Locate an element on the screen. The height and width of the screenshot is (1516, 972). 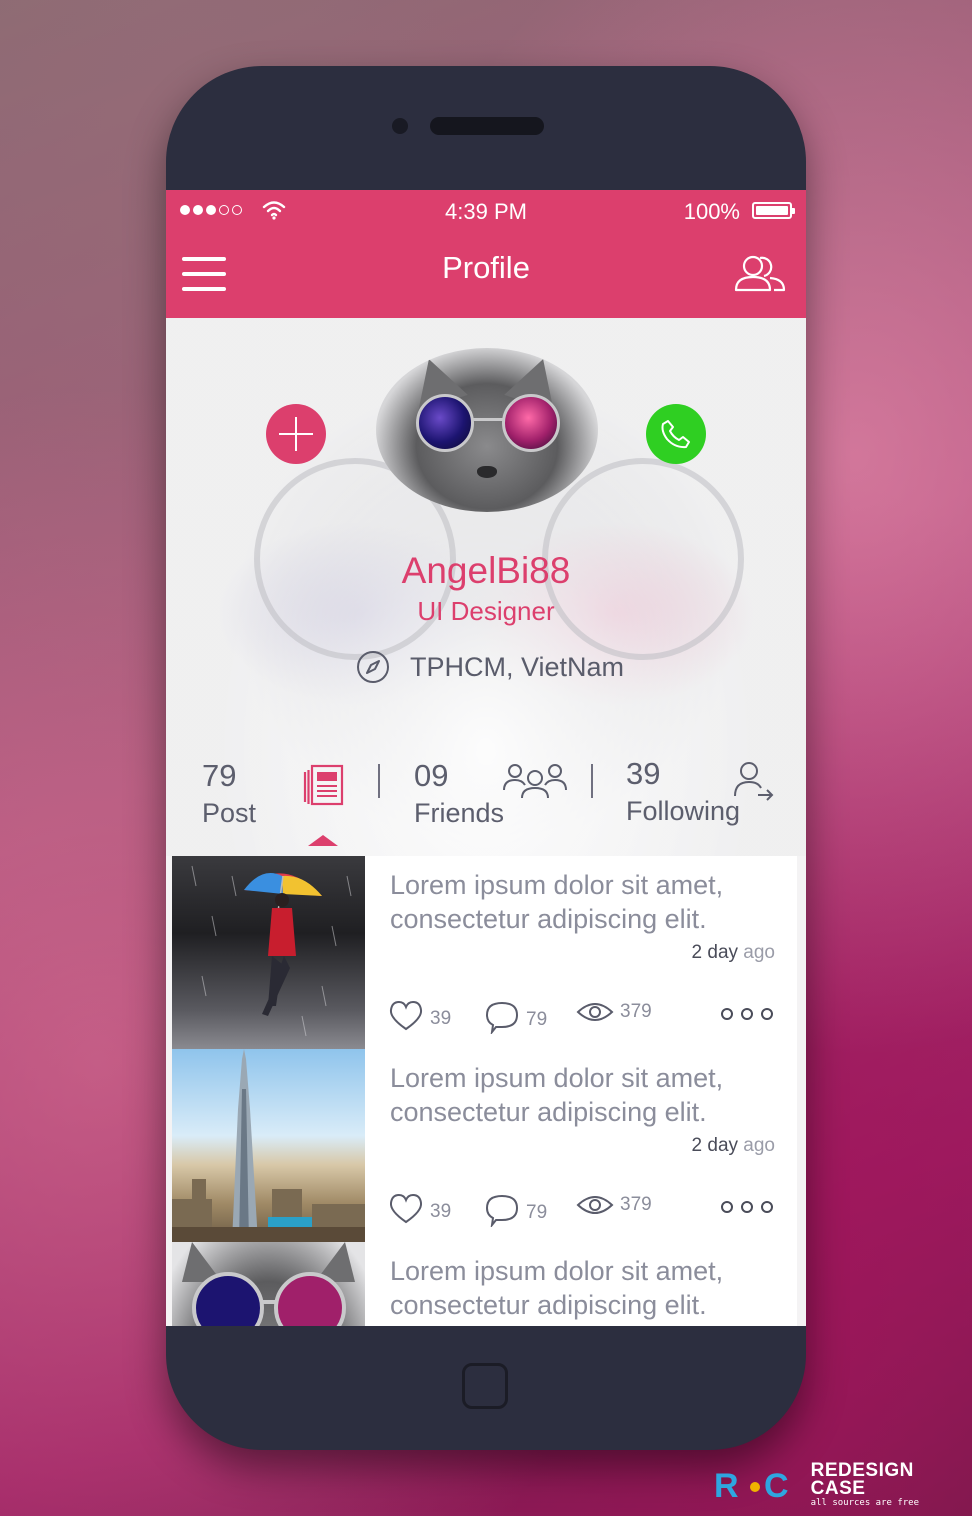
status-bar: 4:39 PM 100% is located at coordinates (486, 211).